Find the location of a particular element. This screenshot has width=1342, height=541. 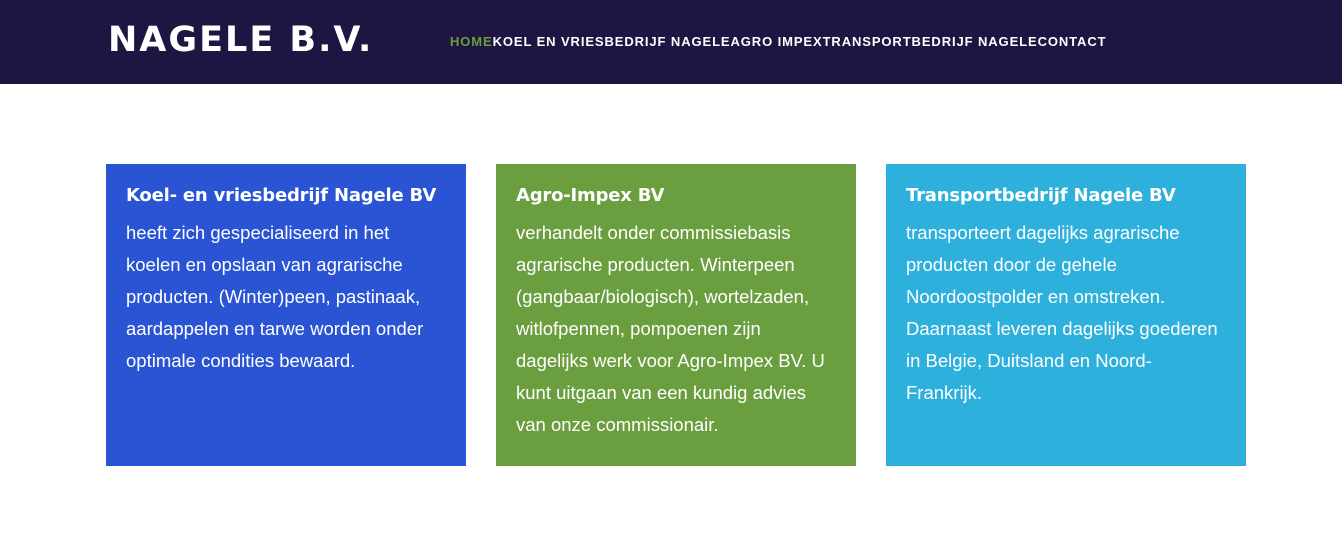

nav-item-home: HOME is located at coordinates (471, 41).